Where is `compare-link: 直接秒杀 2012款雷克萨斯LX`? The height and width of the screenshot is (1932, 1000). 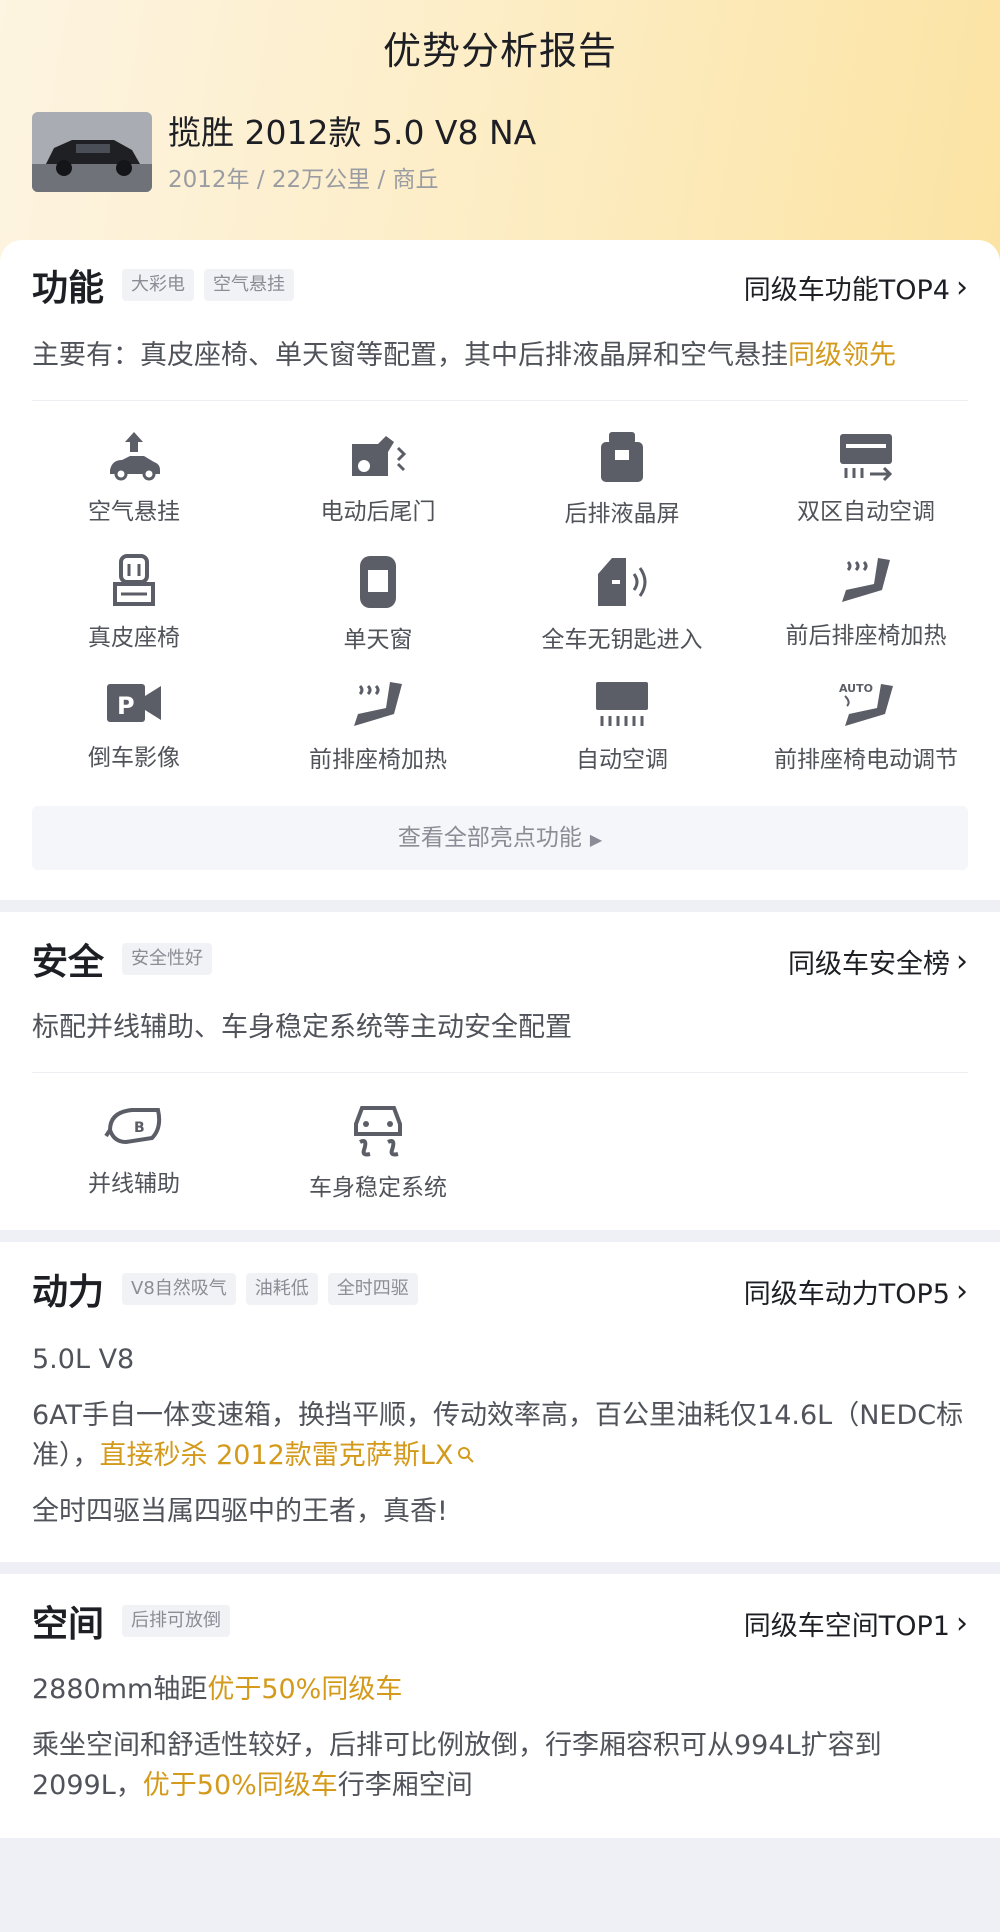
compare-link: 直接秒杀 2012款雷克萨斯LX is located at coordinates (288, 1455).